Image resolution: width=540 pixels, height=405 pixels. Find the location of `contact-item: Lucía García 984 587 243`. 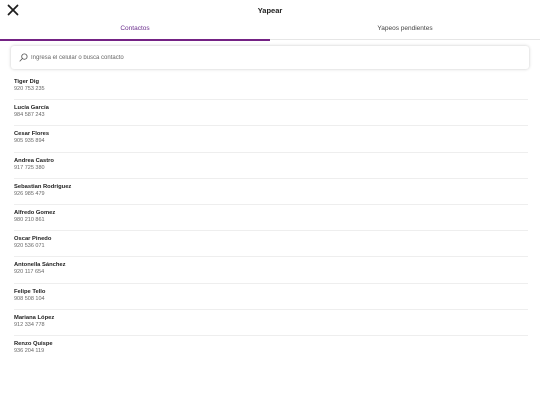

contact-item: Lucía García 984 587 243 is located at coordinates (271, 113).